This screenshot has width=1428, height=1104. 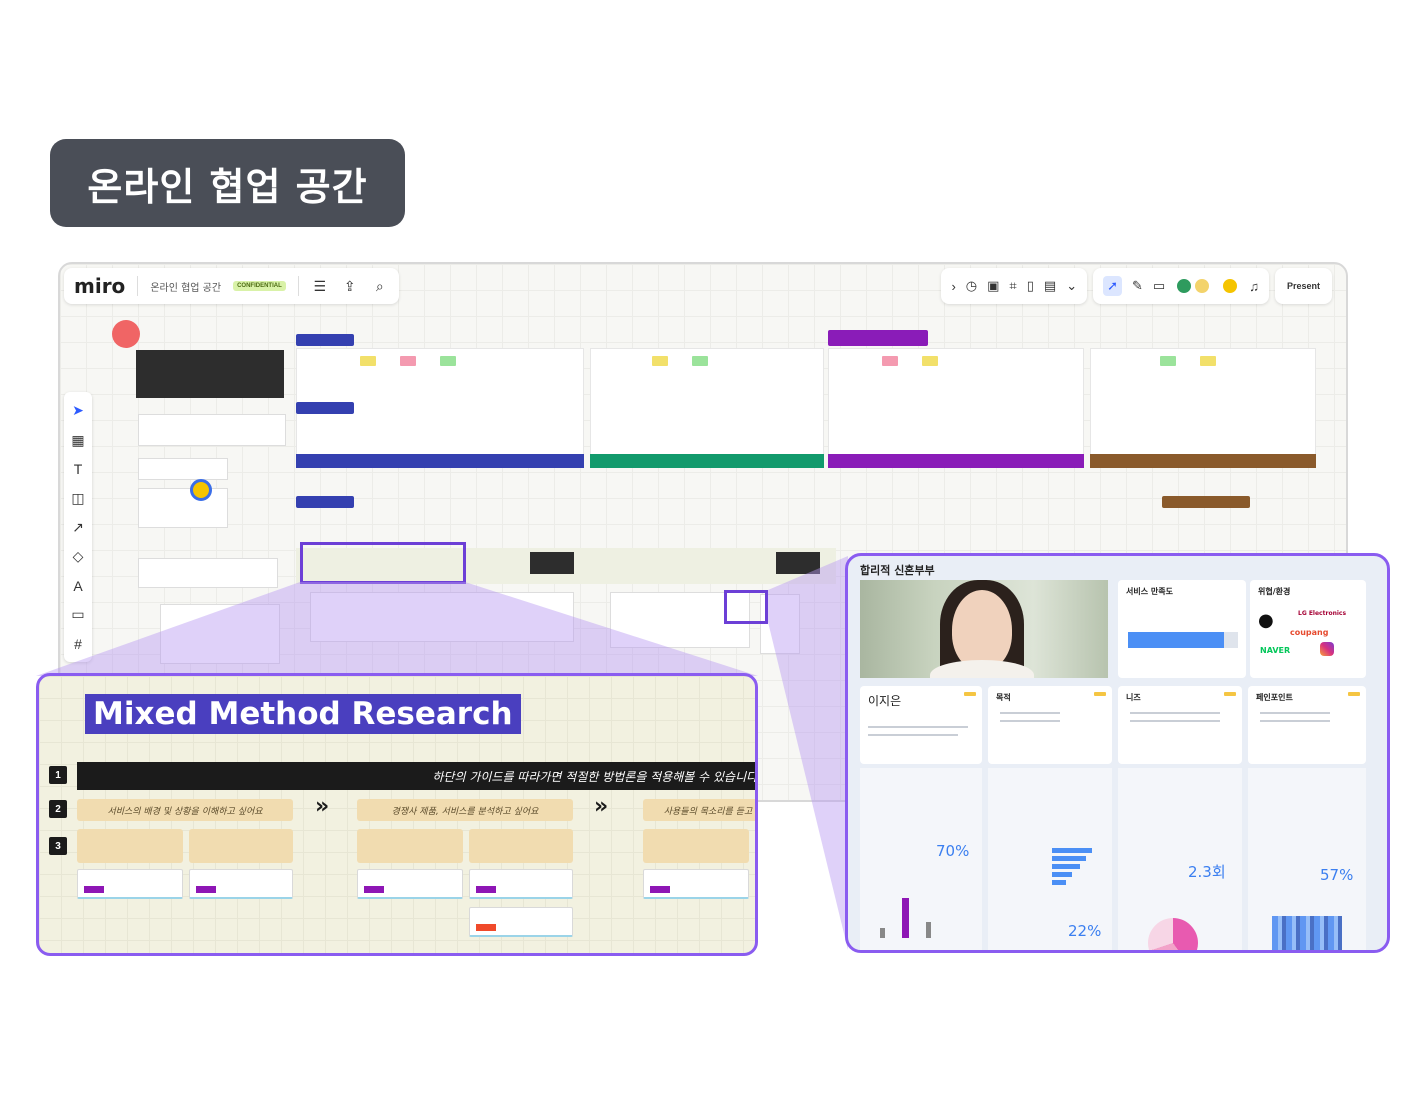 What do you see at coordinates (320, 286) in the screenshot?
I see `menu-icon: ☰` at bounding box center [320, 286].